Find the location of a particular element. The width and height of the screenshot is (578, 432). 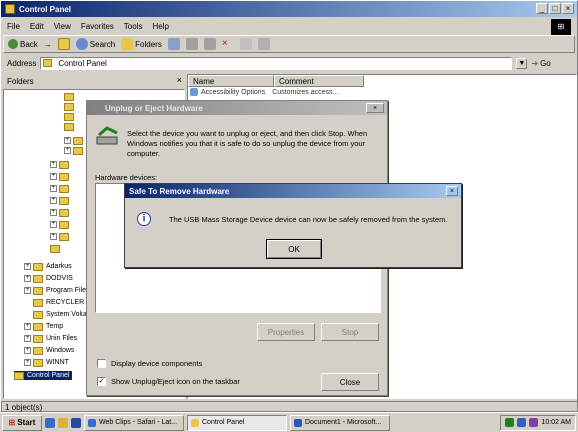

column-header-name: Name is located at coordinates (231, 81).